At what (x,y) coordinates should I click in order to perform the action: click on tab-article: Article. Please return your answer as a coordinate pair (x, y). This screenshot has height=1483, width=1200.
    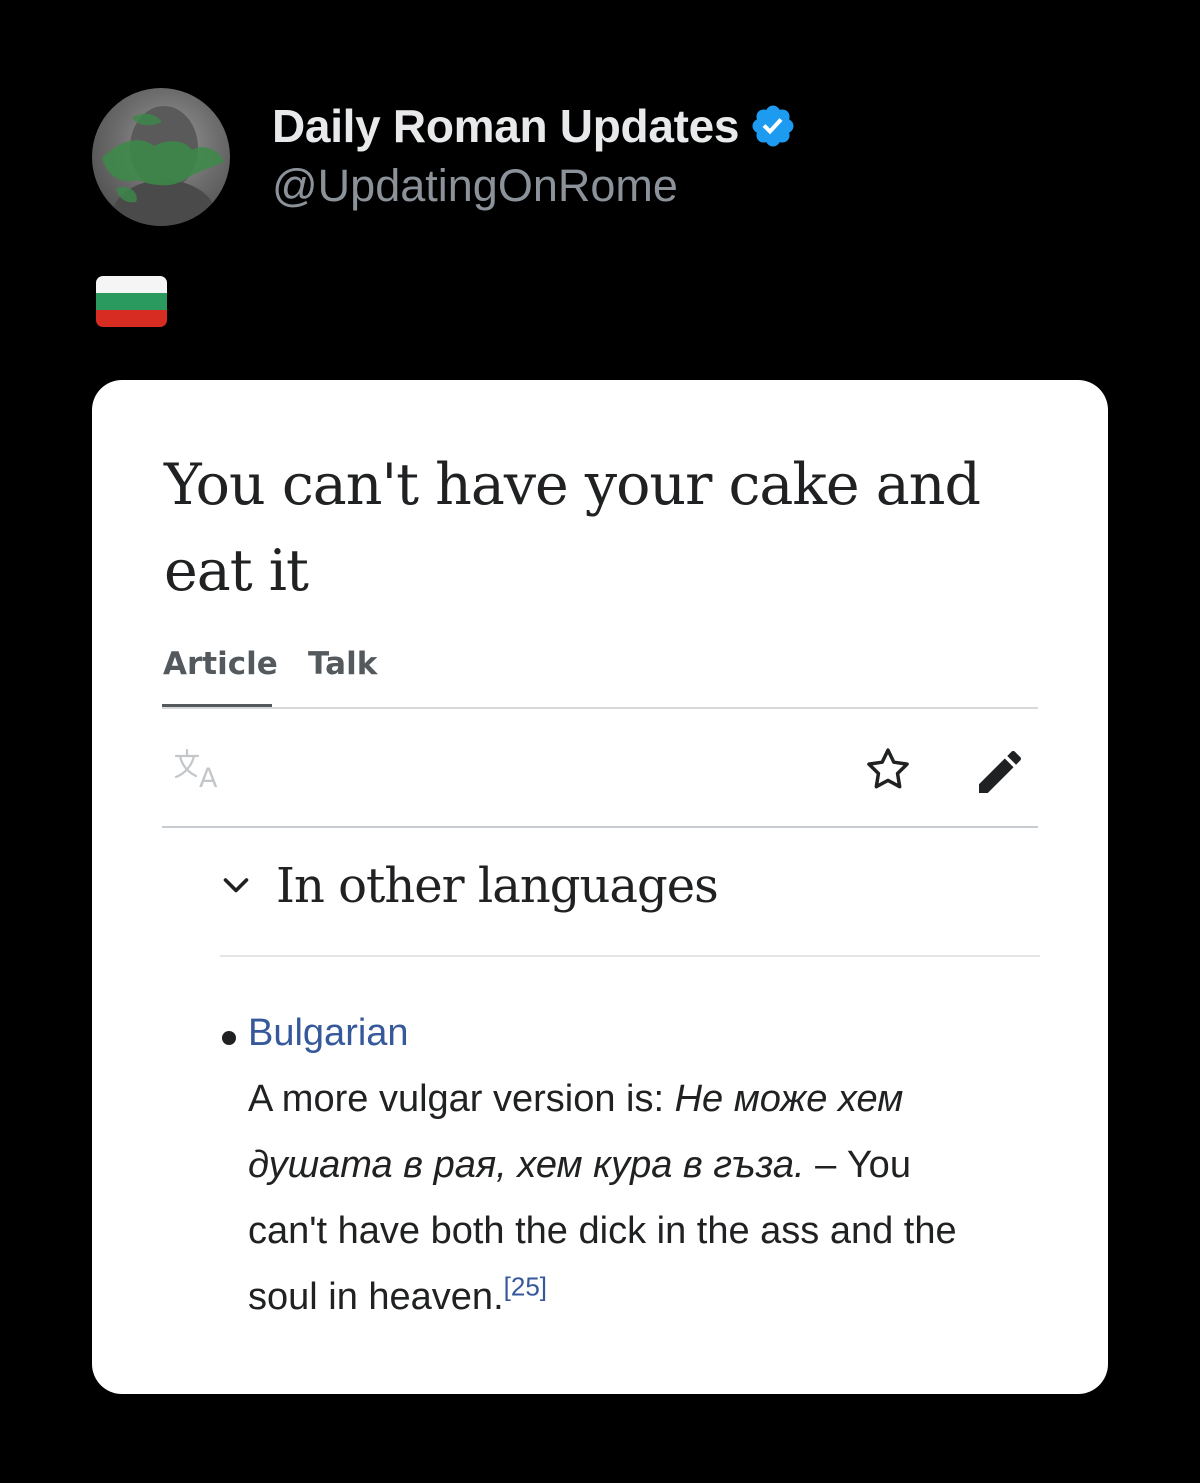
    Looking at the image, I should click on (220, 664).